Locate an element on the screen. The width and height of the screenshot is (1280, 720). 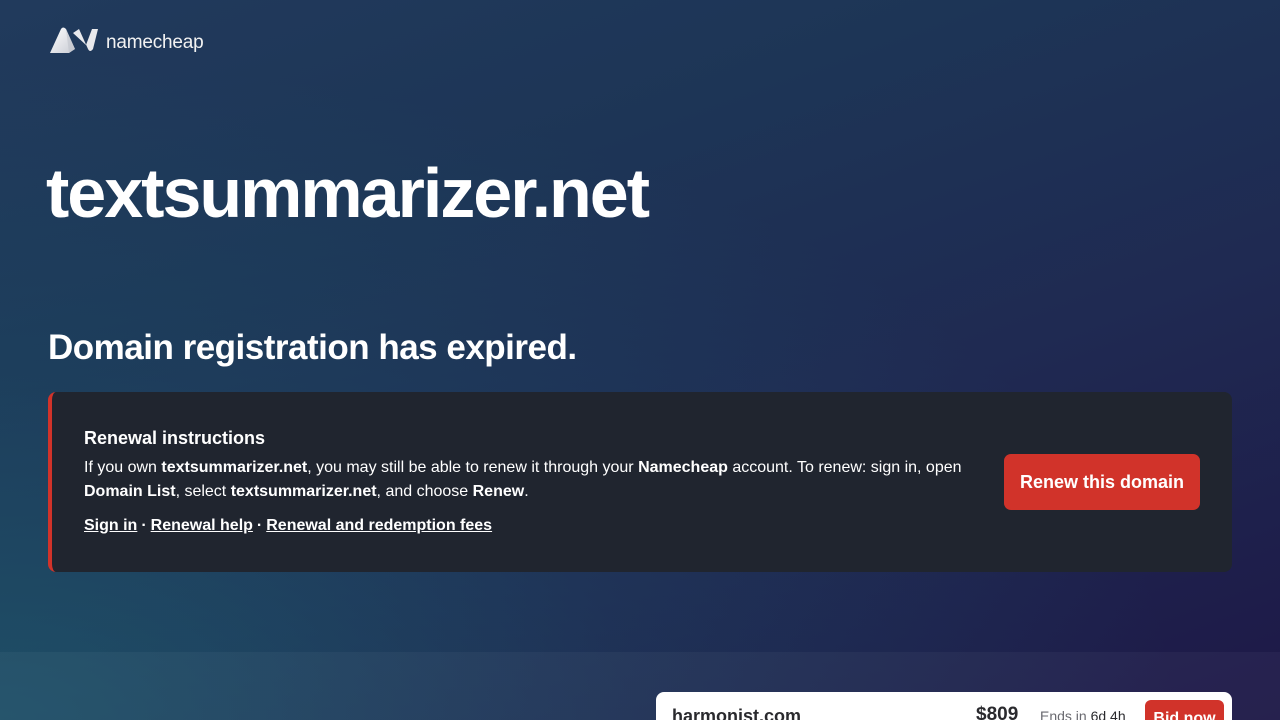
domain-list-bold: Domain List is located at coordinates (130, 491).